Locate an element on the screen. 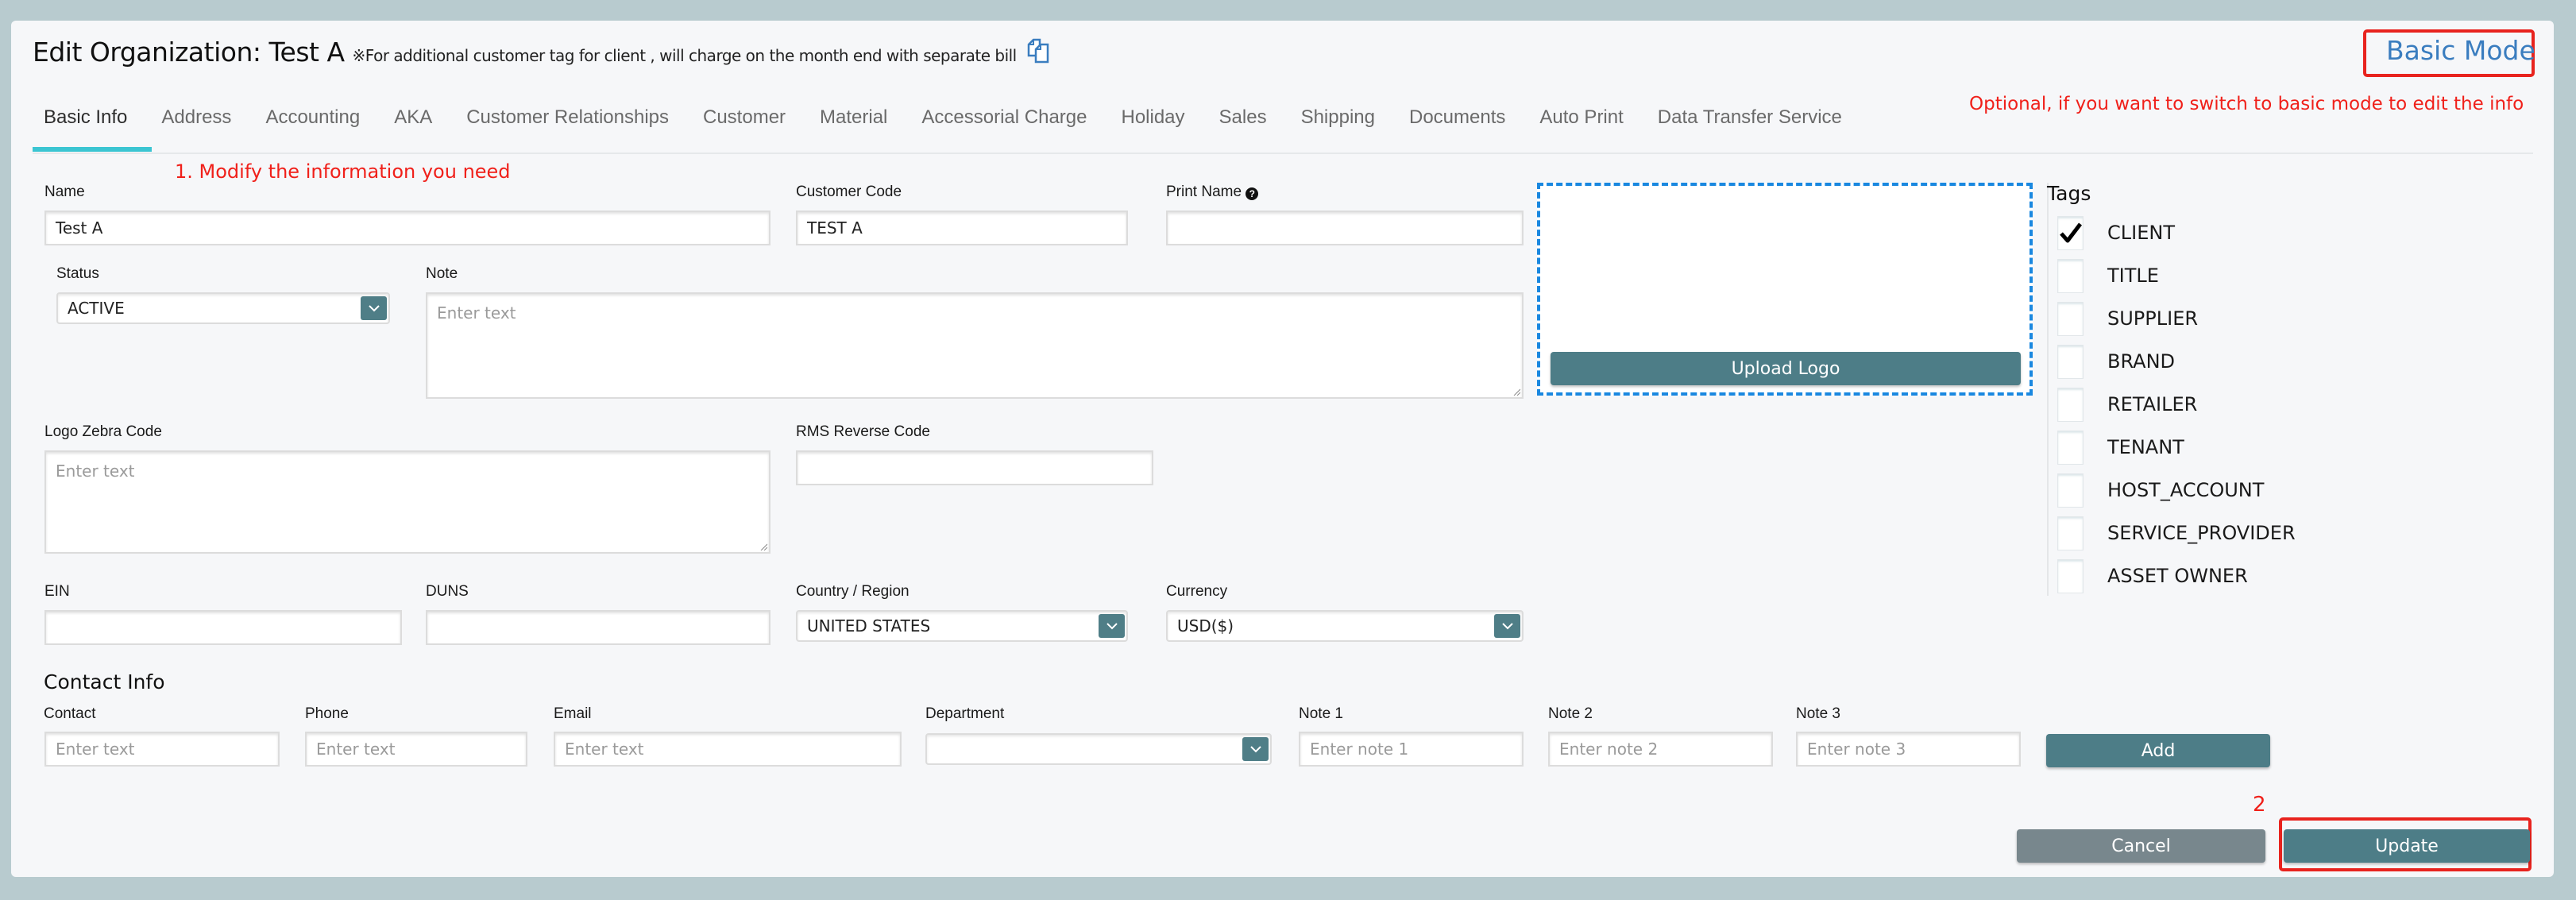 The width and height of the screenshot is (2576, 900). status-label: Status is located at coordinates (77, 273).